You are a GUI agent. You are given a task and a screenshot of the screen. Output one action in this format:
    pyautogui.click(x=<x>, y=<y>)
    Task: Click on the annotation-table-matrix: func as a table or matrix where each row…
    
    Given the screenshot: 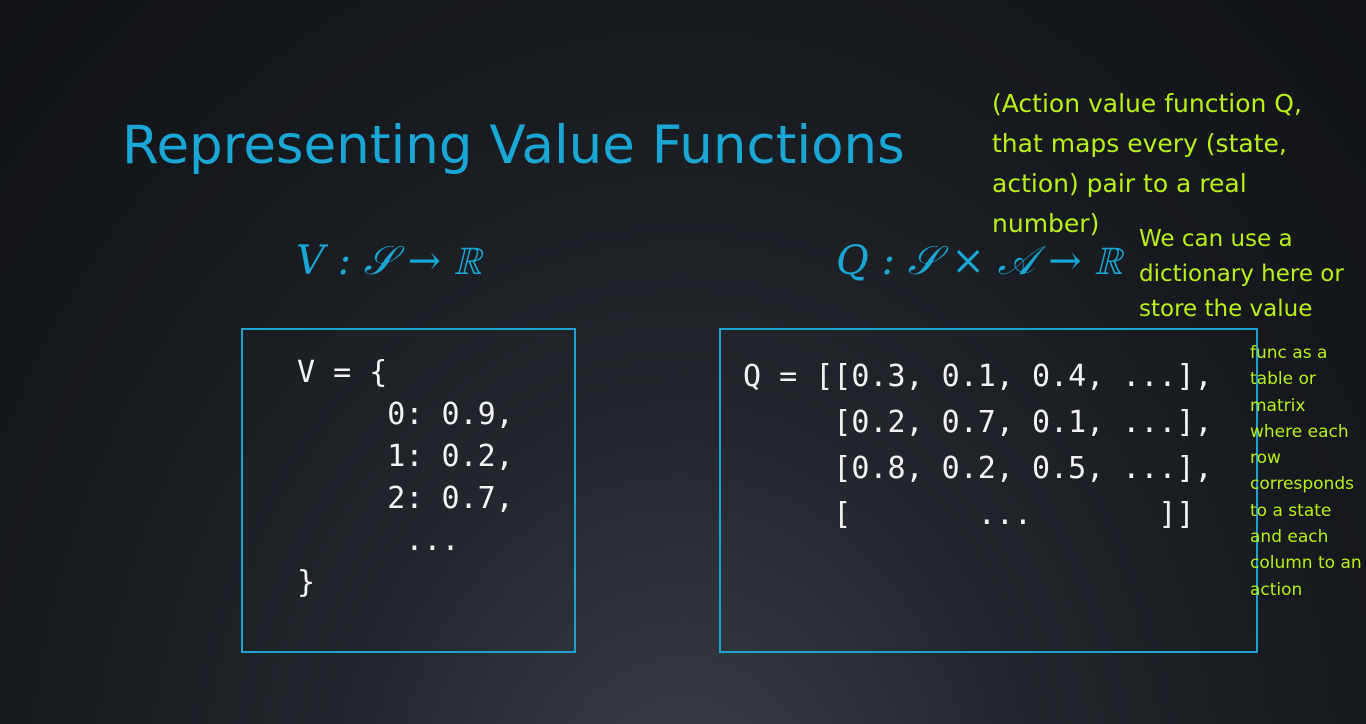 What is the action you would take?
    pyautogui.click(x=1306, y=471)
    